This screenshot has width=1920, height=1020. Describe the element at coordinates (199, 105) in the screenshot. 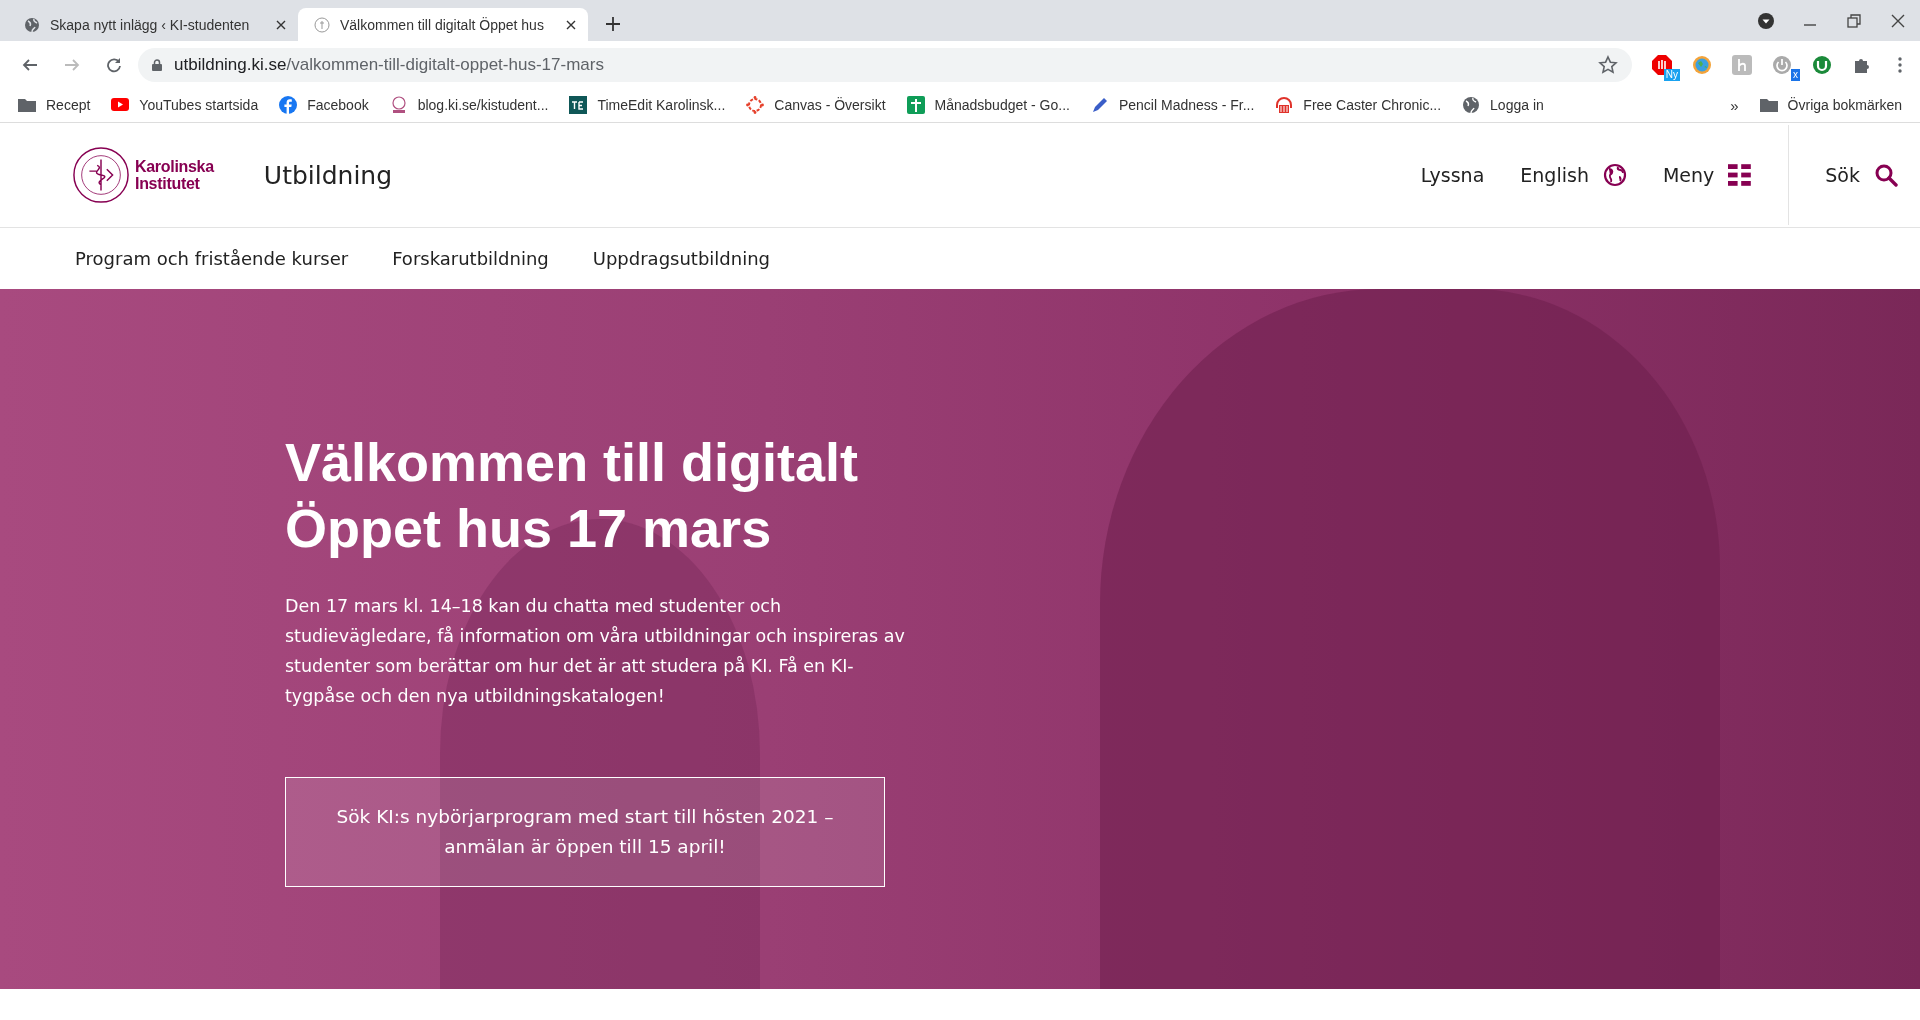

I see `bookmark-label: YouTubes startsida` at that location.